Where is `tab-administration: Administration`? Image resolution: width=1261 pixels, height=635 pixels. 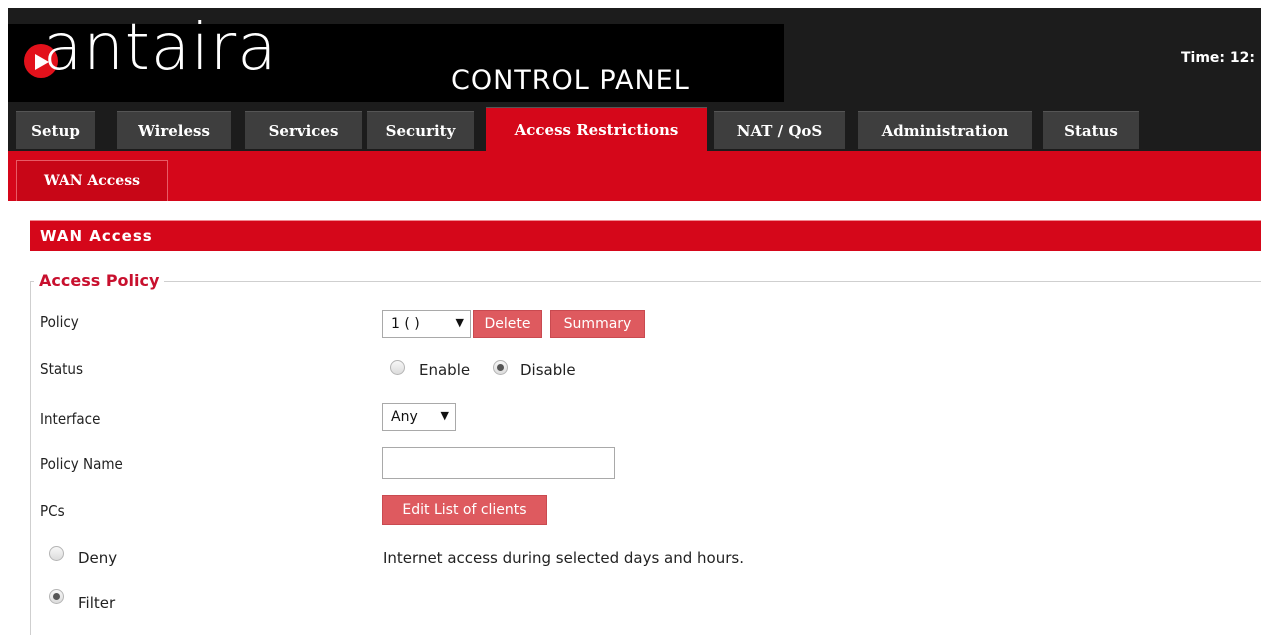 tab-administration: Administration is located at coordinates (945, 130).